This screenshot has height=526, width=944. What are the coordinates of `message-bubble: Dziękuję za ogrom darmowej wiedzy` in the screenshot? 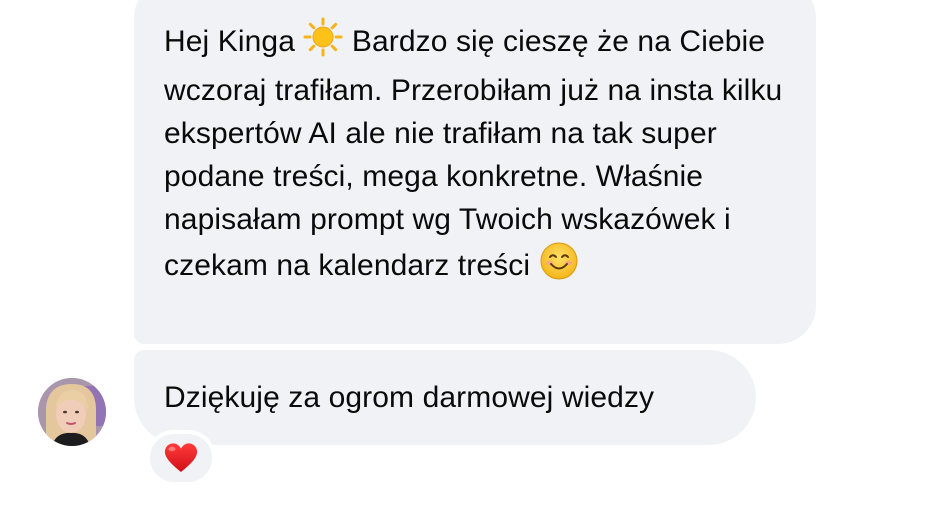 It's located at (445, 397).